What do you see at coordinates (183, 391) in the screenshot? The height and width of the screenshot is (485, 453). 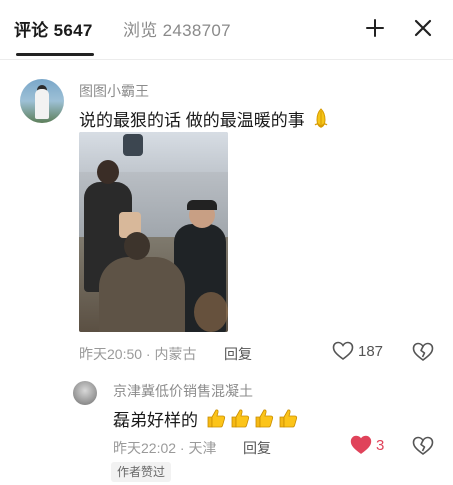 I see `reply-username: 京津冀低价销售混凝土` at bounding box center [183, 391].